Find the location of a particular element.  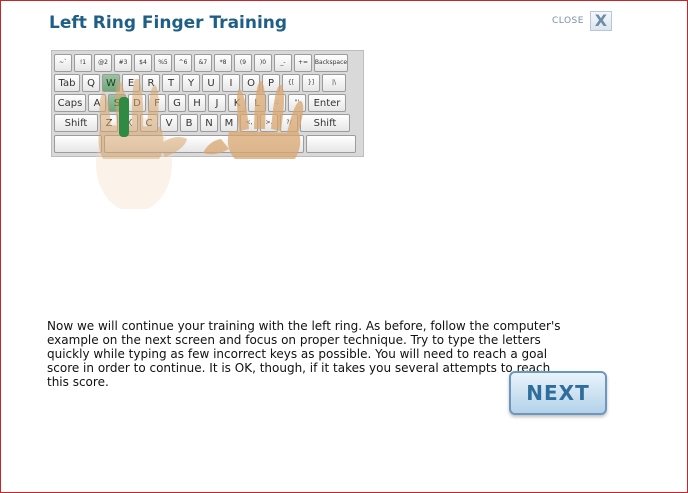

key: %5 is located at coordinates (163, 63).